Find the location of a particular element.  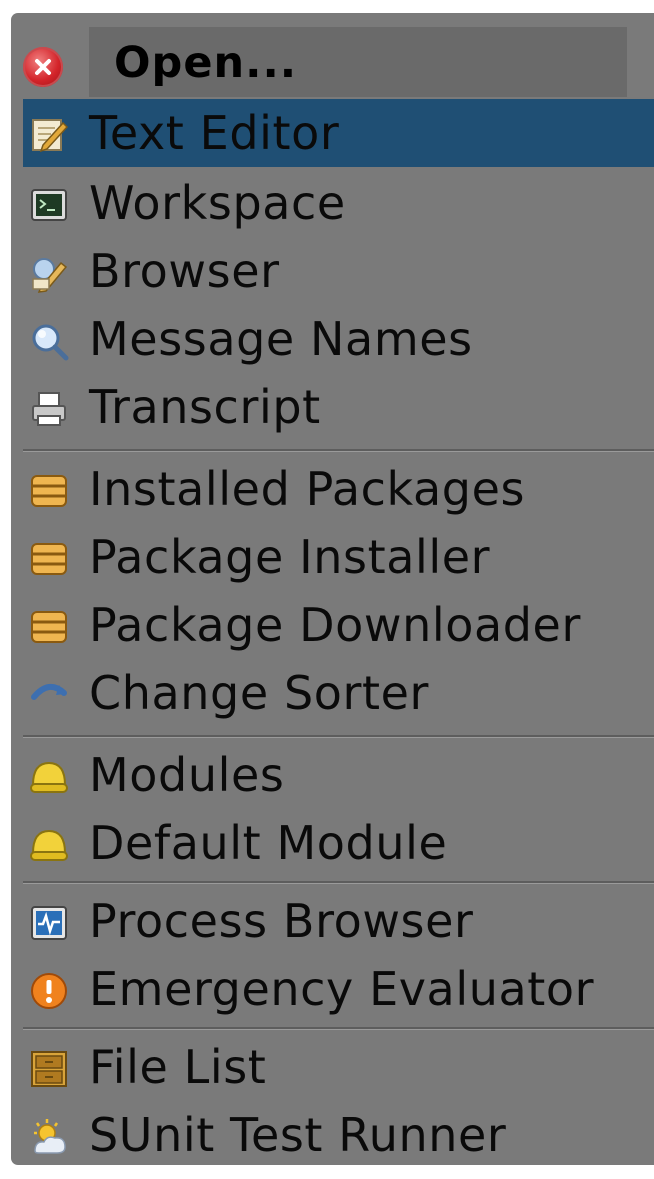

menu-item-text-editor: Text Editor is located at coordinates (338, 133).